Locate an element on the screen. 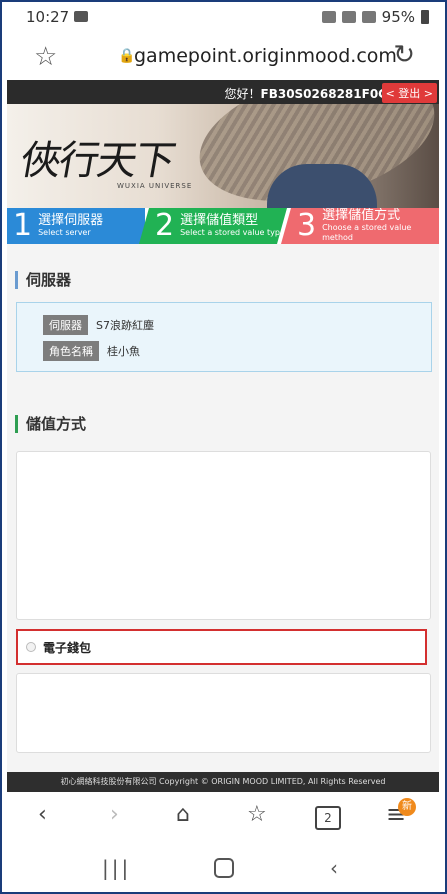 The width and height of the screenshot is (447, 894). user-bar: 您好！FB30S0268281F0C < 登出 > is located at coordinates (223, 92).